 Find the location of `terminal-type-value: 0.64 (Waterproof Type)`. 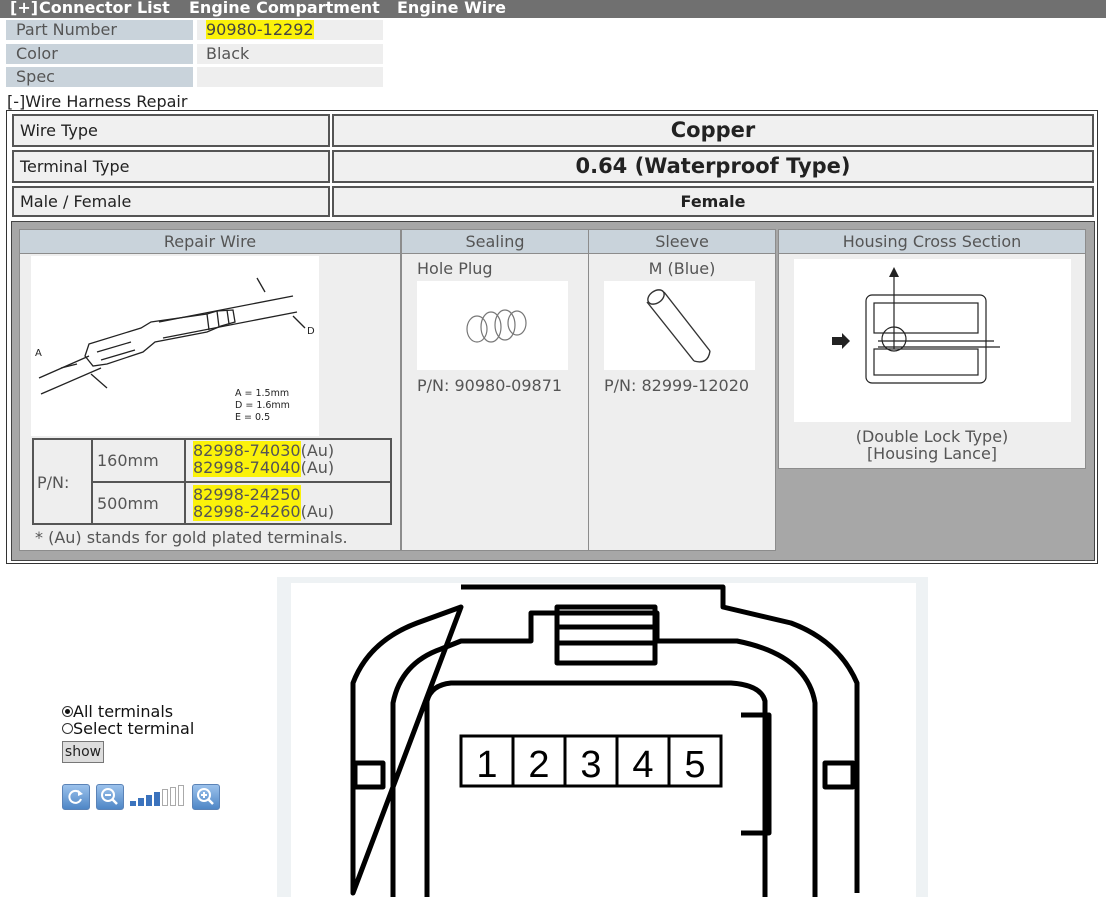

terminal-type-value: 0.64 (Waterproof Type) is located at coordinates (713, 166).